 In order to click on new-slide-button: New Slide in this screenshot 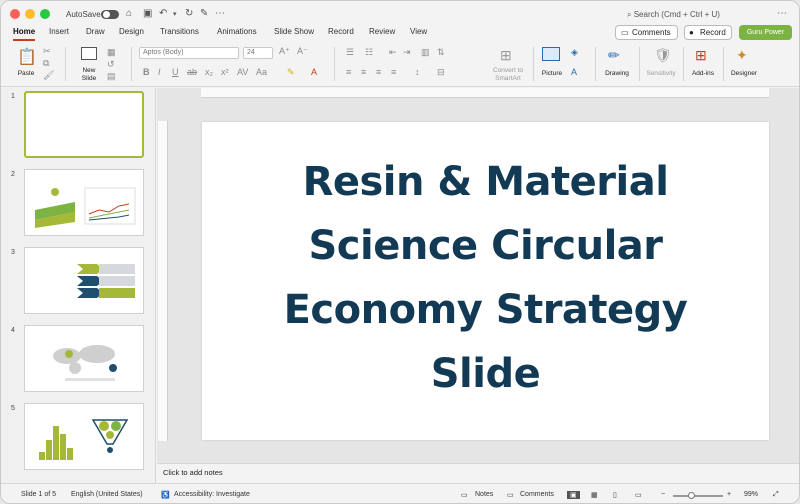, I will do `click(89, 65)`.